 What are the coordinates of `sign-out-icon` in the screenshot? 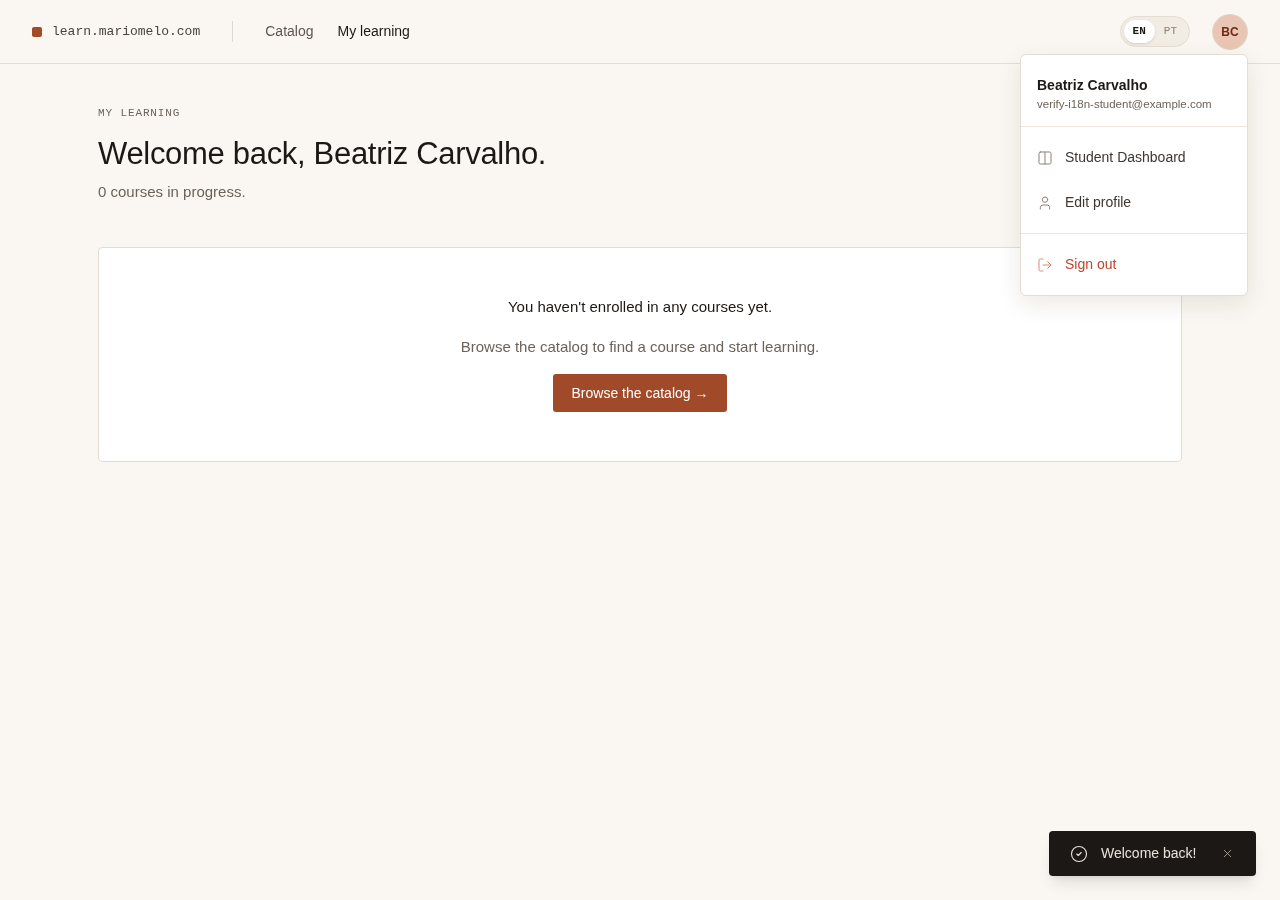 It's located at (1045, 264).